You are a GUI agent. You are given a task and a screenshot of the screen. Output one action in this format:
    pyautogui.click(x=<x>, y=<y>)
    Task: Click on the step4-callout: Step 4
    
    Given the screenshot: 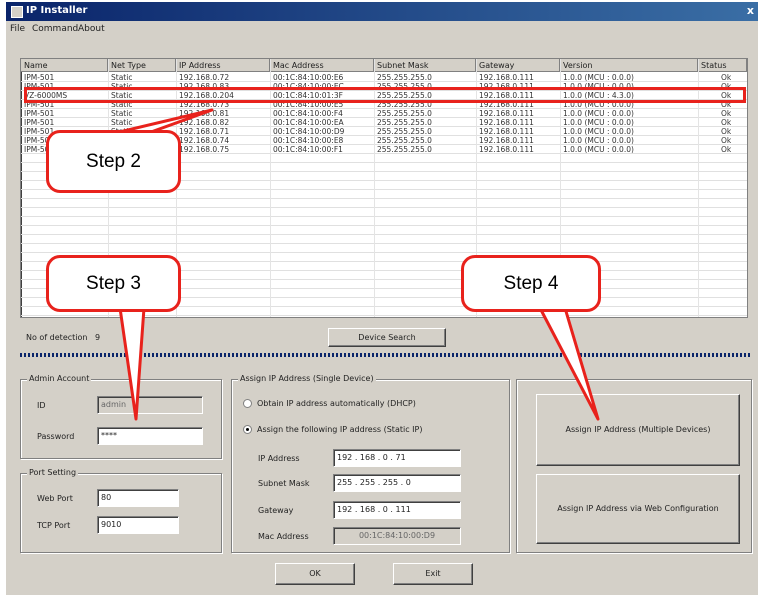 What is the action you would take?
    pyautogui.click(x=531, y=283)
    